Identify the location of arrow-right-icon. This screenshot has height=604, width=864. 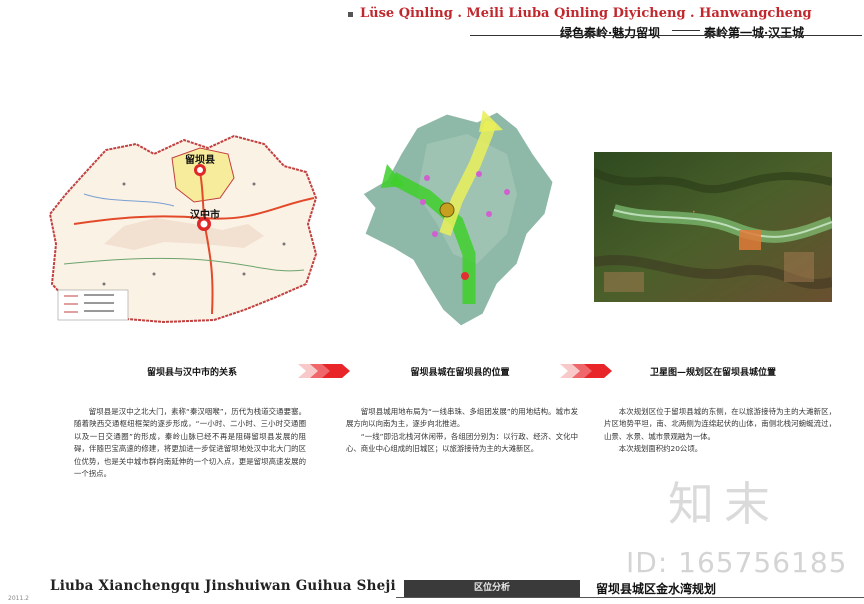
(324, 371).